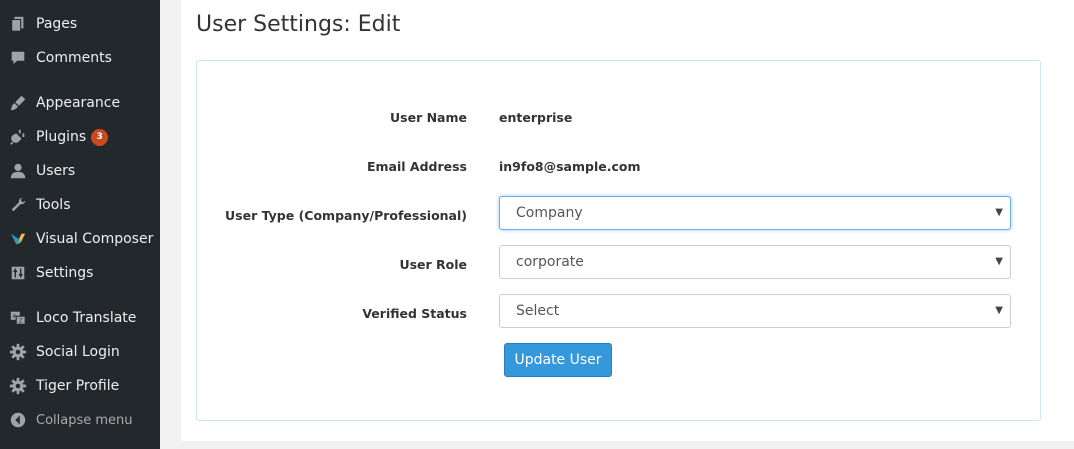 The width and height of the screenshot is (1074, 449). What do you see at coordinates (56, 171) in the screenshot?
I see `sidebar-item-label: Users` at bounding box center [56, 171].